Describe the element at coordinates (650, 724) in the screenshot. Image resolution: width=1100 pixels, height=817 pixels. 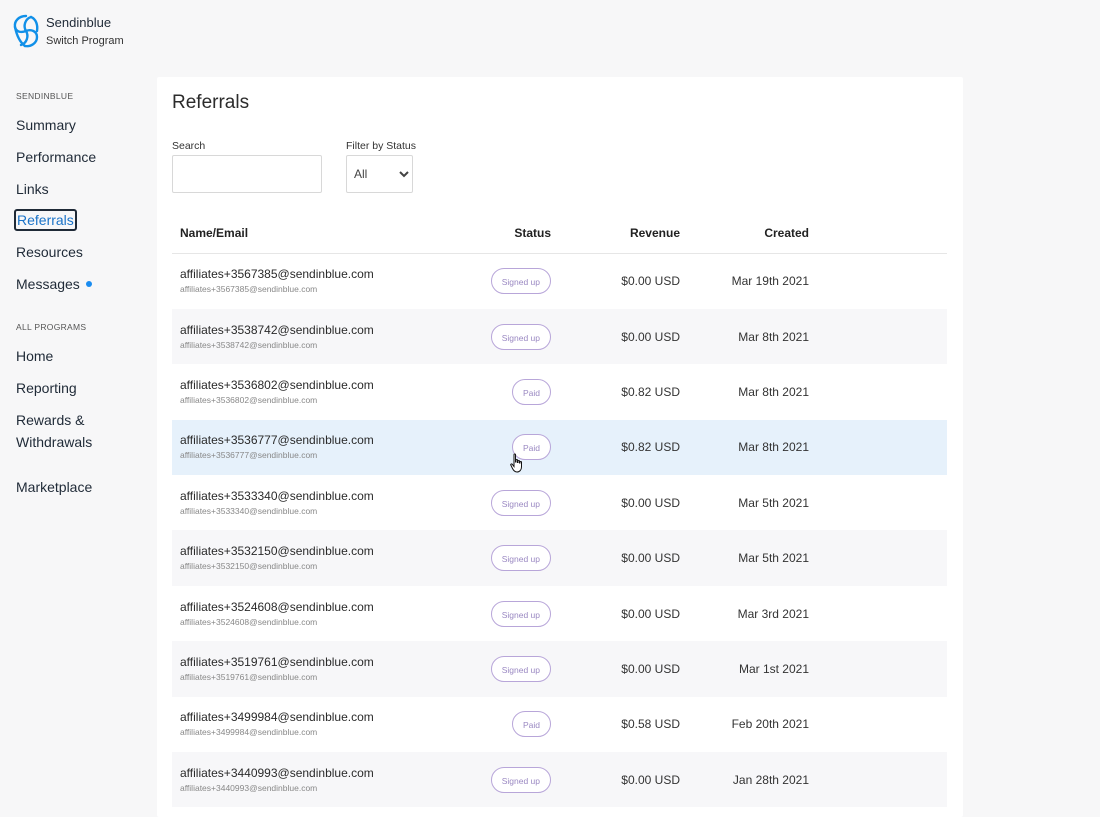
I see `revenue-cell: $0.58 USD` at that location.